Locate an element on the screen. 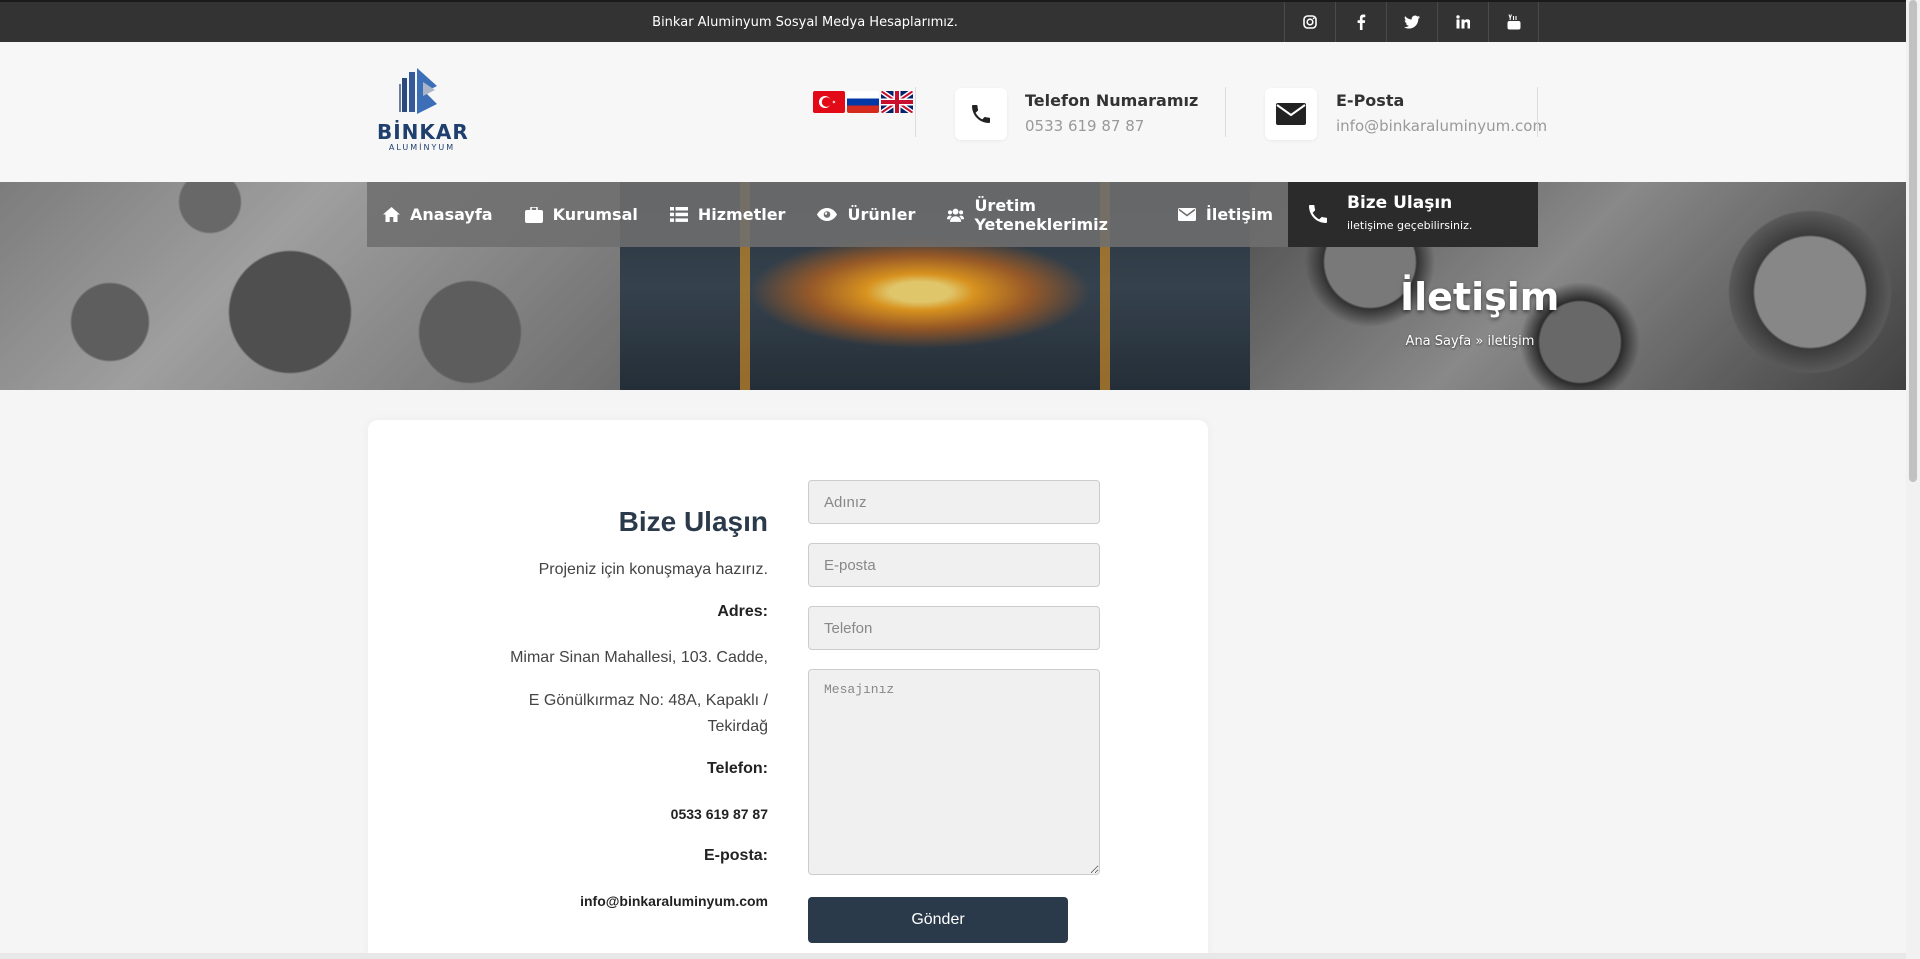 The width and height of the screenshot is (1920, 959). instagram-icon is located at coordinates (1310, 22).